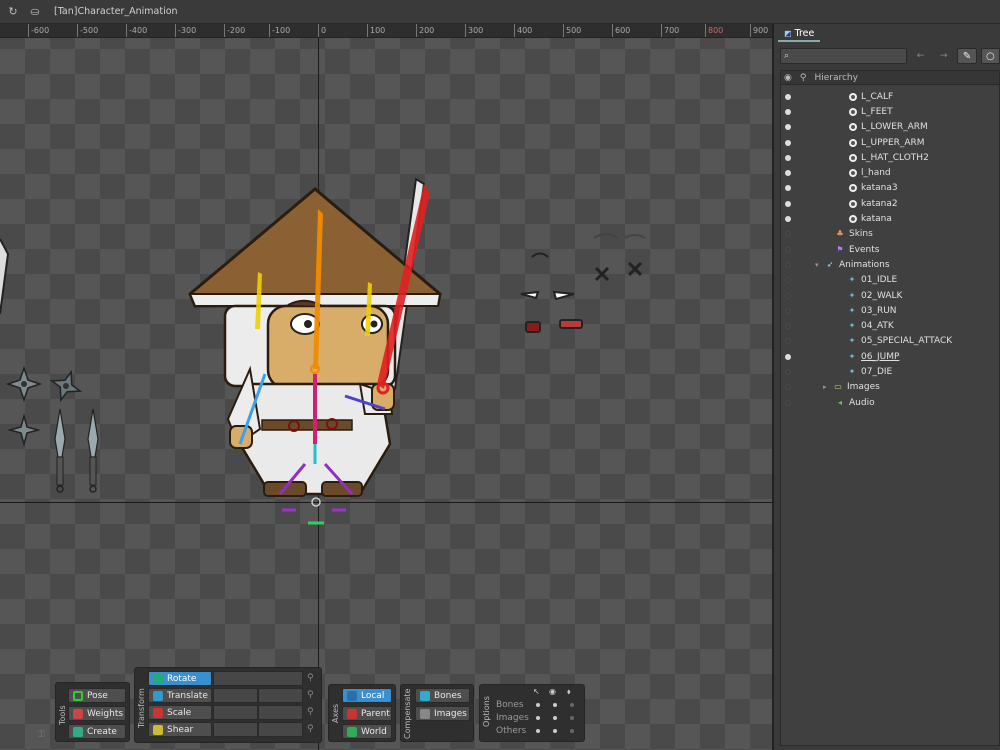 This screenshot has width=1000, height=750. Describe the element at coordinates (890, 218) in the screenshot. I see `tree-item: katana` at that location.